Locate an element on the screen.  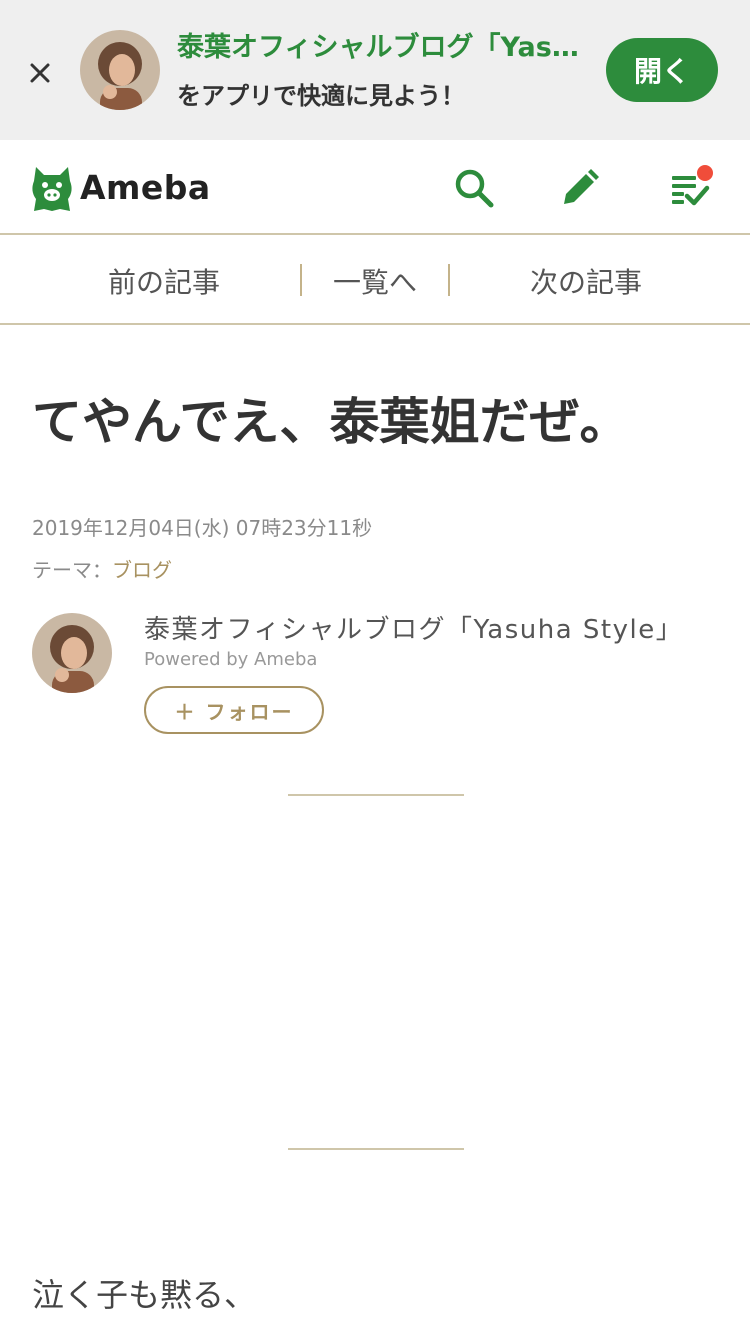
logo-text: Ameba is located at coordinates (145, 187).